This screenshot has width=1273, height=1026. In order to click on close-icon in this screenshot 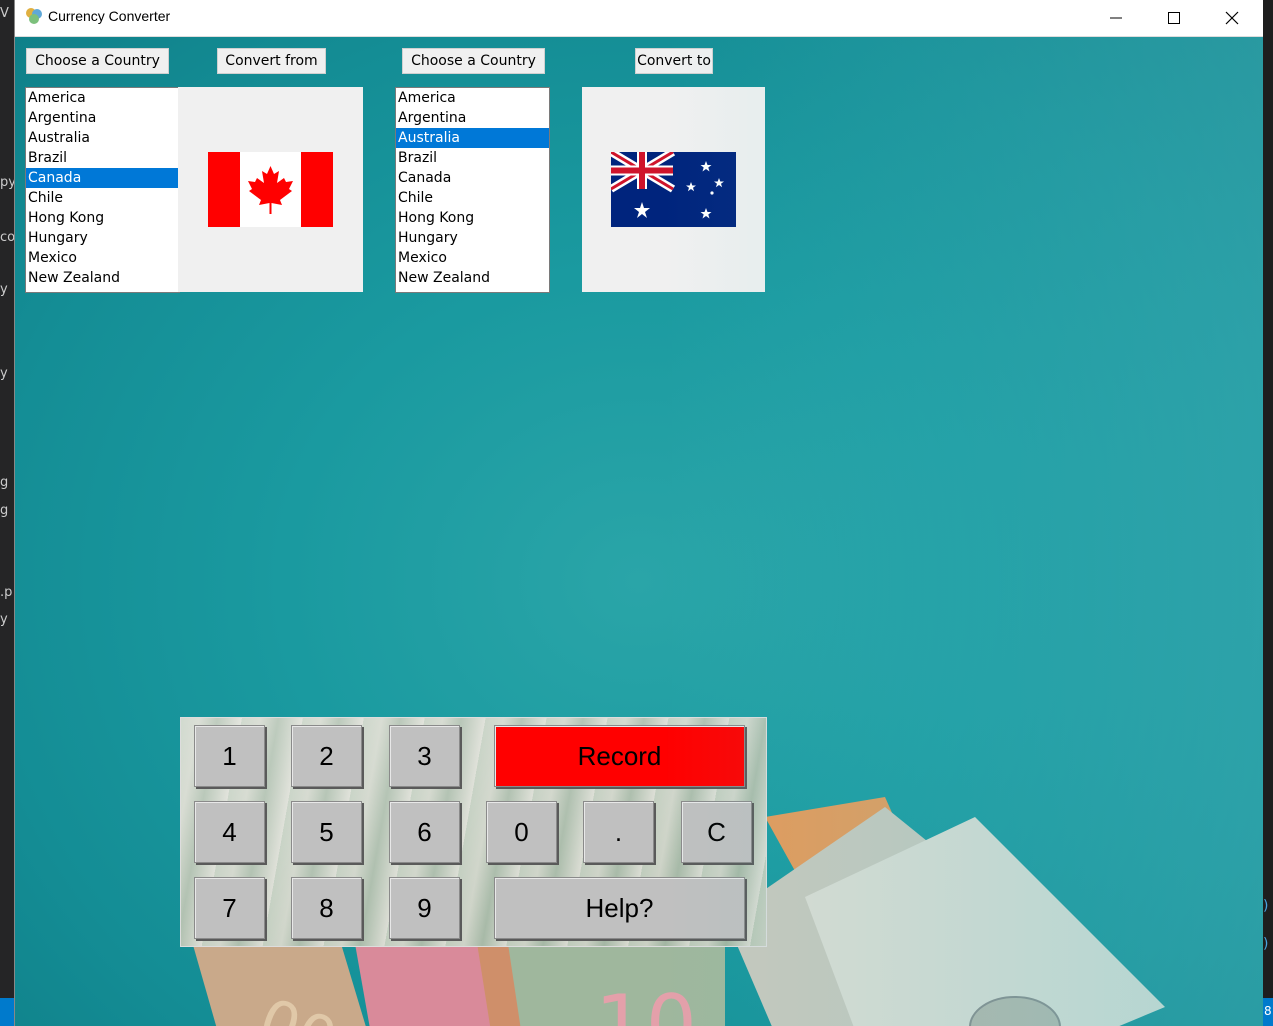, I will do `click(1232, 18)`.